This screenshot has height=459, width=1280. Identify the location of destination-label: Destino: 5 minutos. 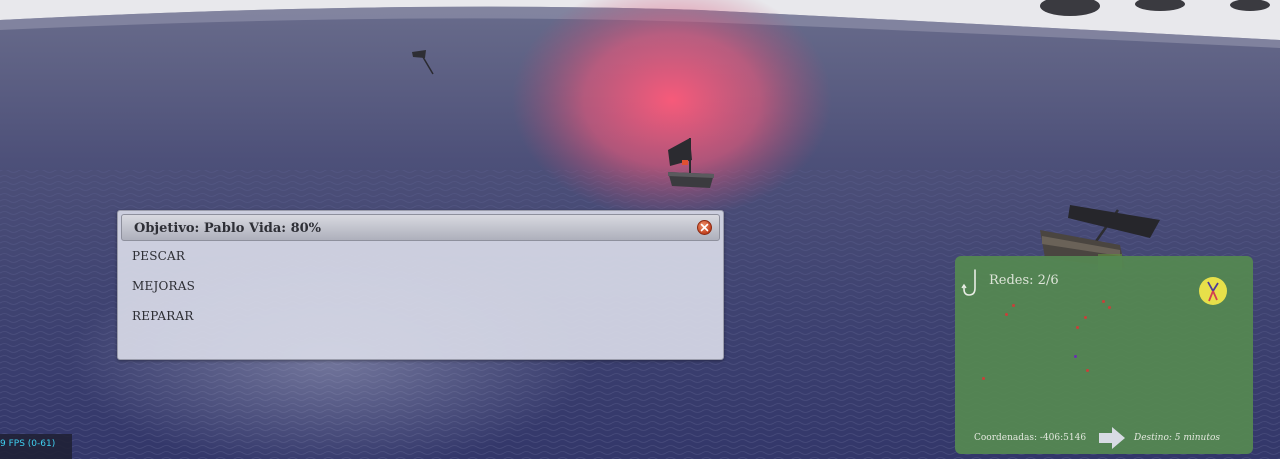
(1177, 438).